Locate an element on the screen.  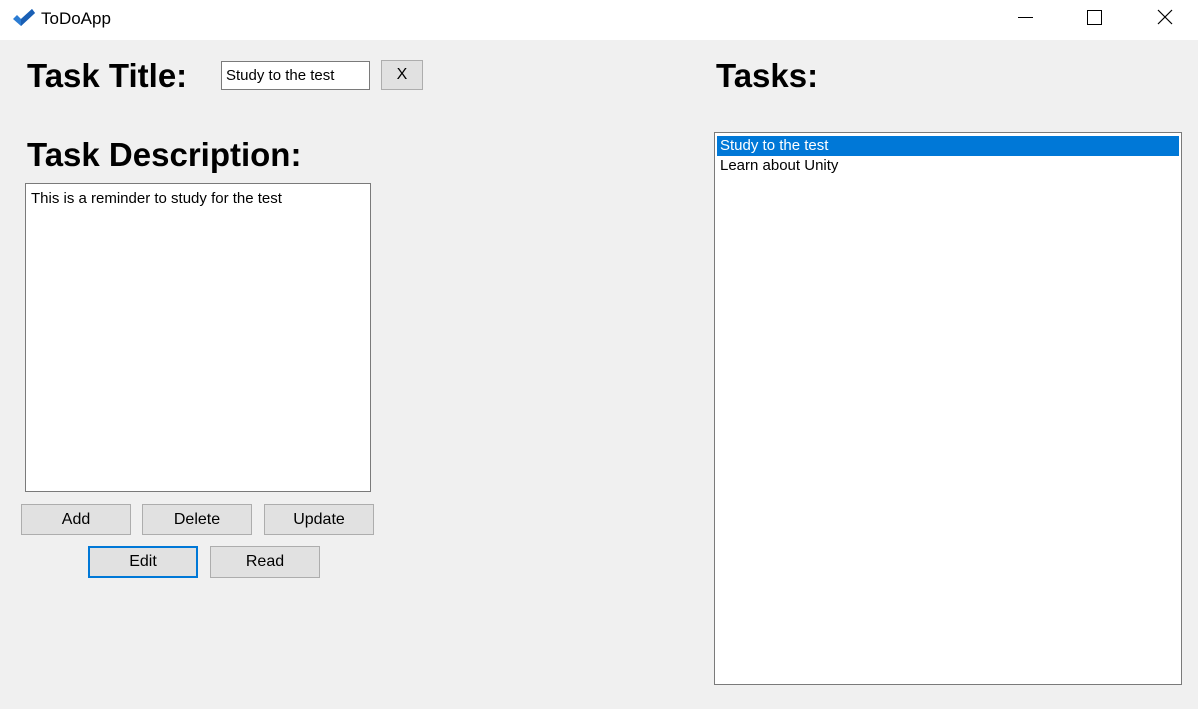
edit-button: Edit is located at coordinates (143, 562).